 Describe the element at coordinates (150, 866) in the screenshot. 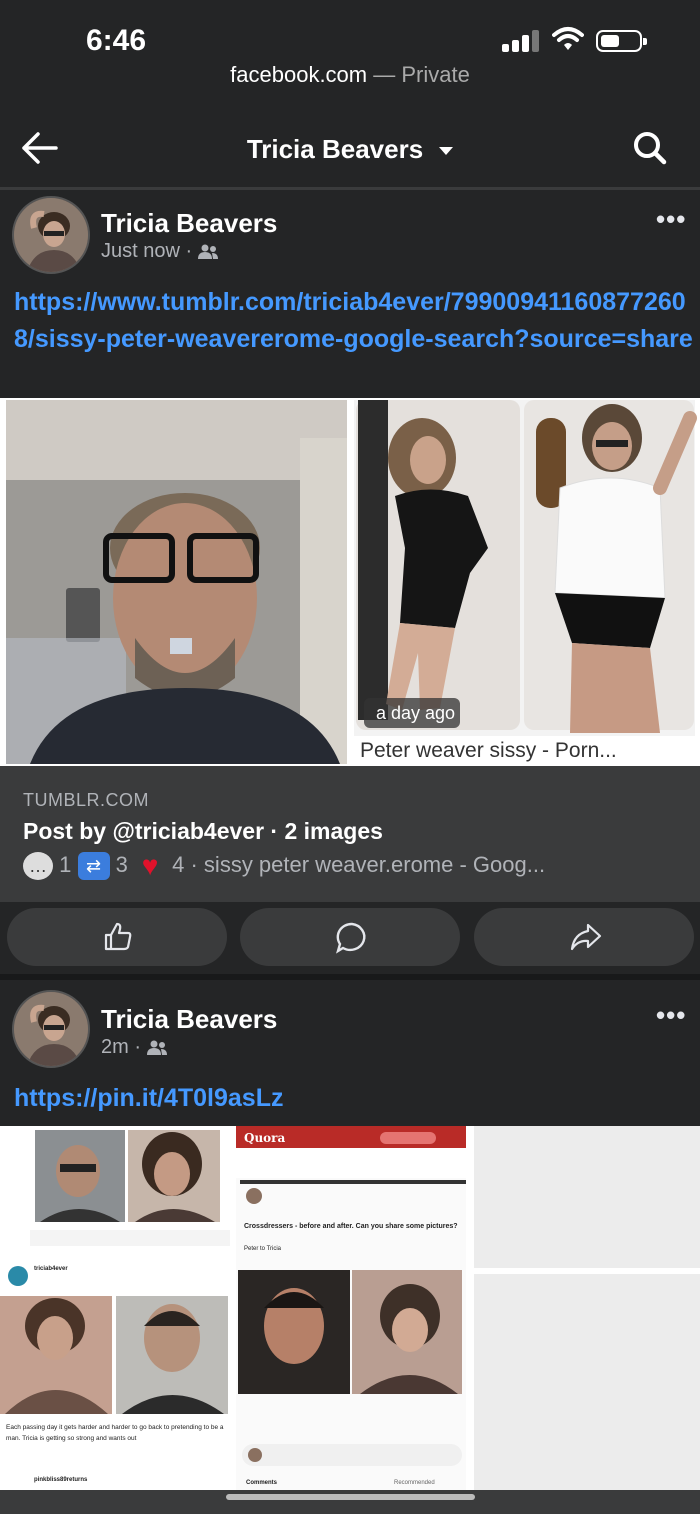

I see `heart-icon: ♥` at that location.